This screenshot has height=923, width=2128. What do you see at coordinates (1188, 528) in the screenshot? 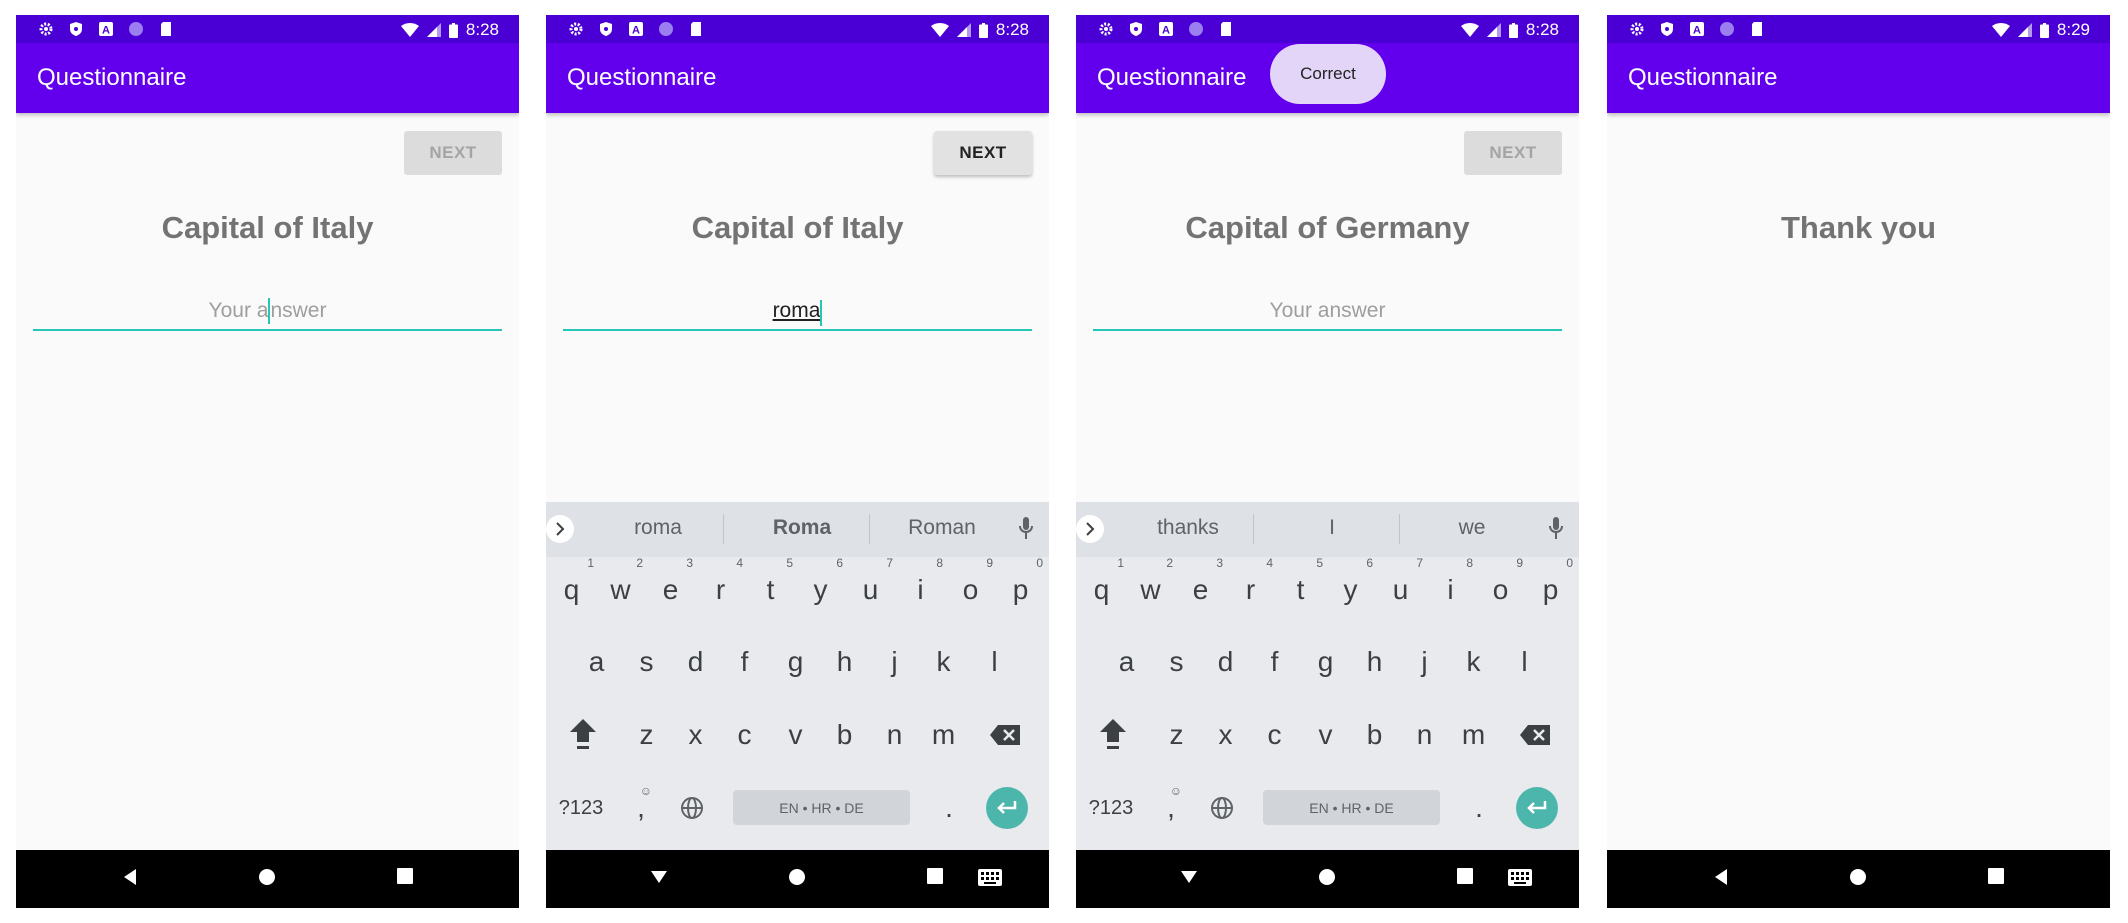
I see `suggestion-1: thanks` at bounding box center [1188, 528].